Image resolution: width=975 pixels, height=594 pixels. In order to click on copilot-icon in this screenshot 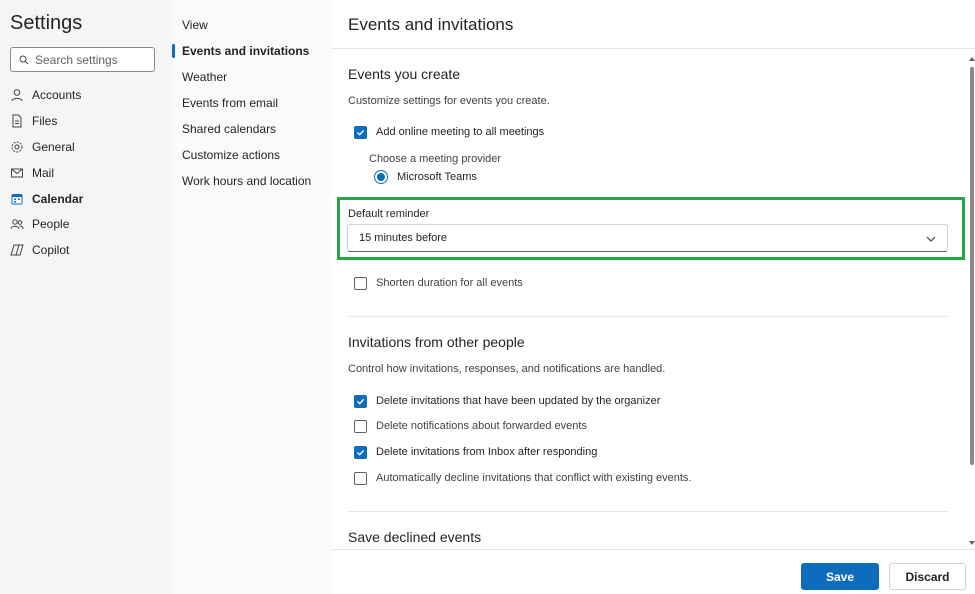, I will do `click(17, 250)`.